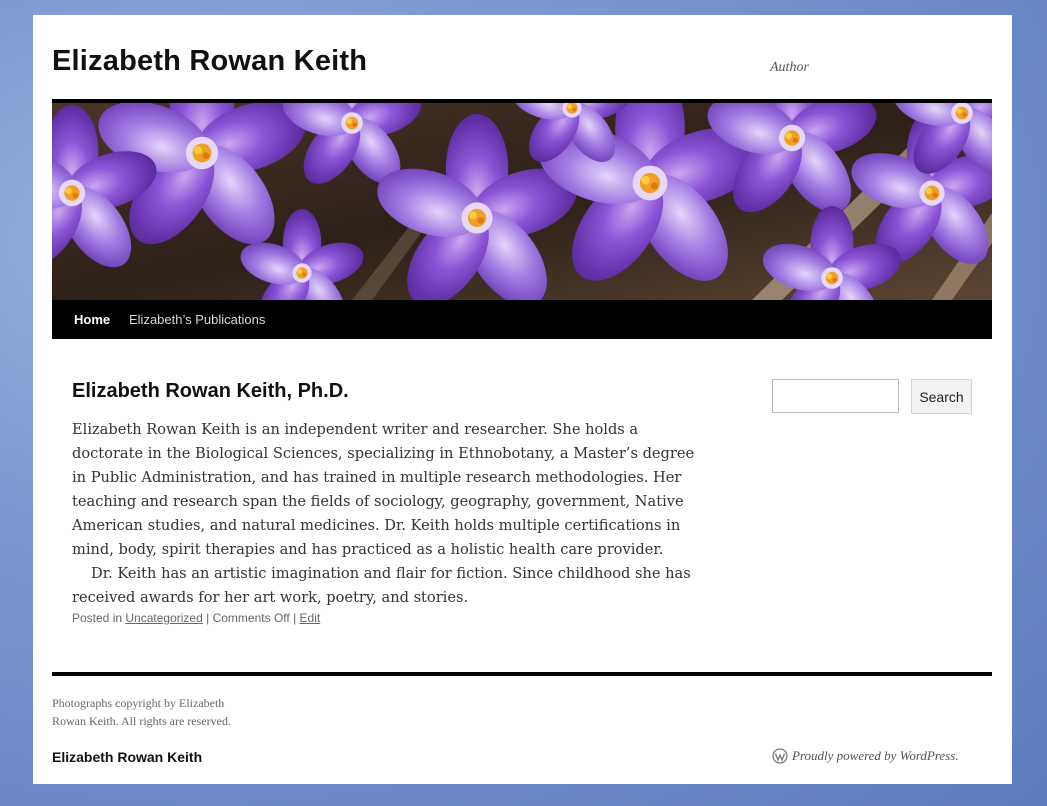  I want to click on wordpress-icon, so click(780, 756).